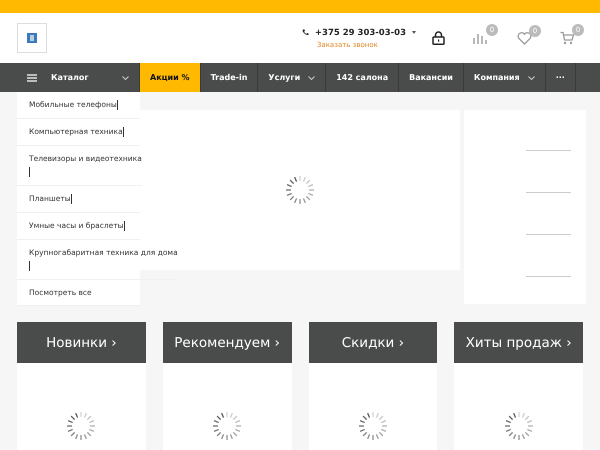 This screenshot has width=600, height=450. Describe the element at coordinates (227, 342) in the screenshot. I see `section-header-button: Рекомендуем ›` at that location.